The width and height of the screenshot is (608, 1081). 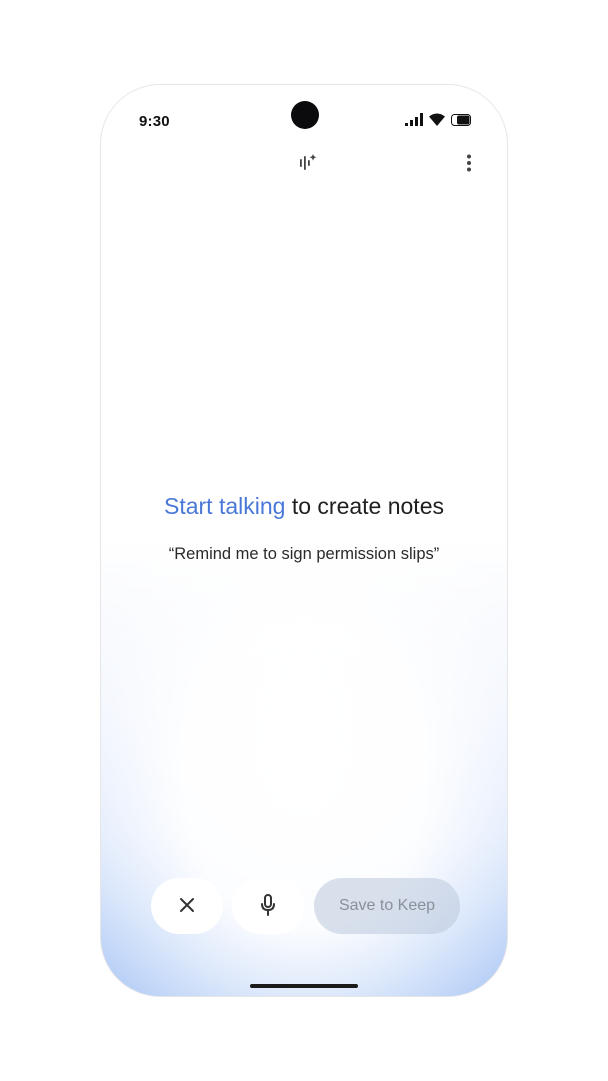 I want to click on mic-button, so click(x=268, y=906).